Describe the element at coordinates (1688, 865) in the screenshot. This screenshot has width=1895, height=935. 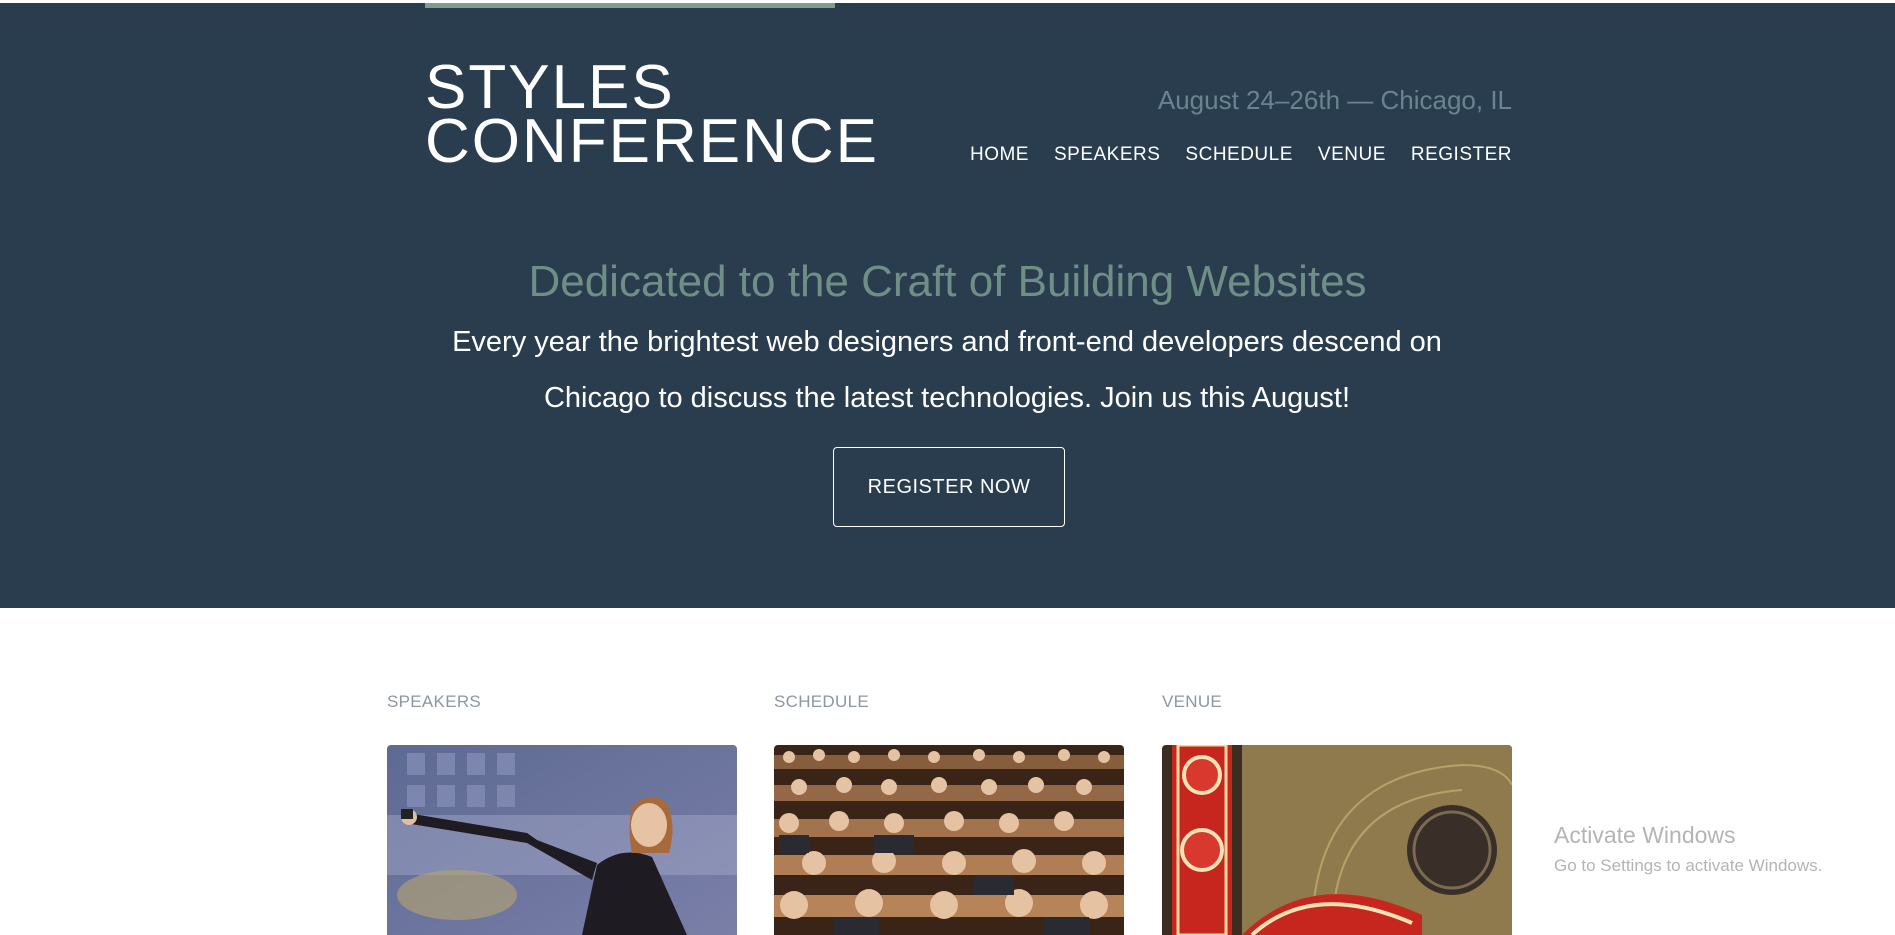
I see `windows-watermark-subtitle: Go to Settings to activate Windows.` at that location.